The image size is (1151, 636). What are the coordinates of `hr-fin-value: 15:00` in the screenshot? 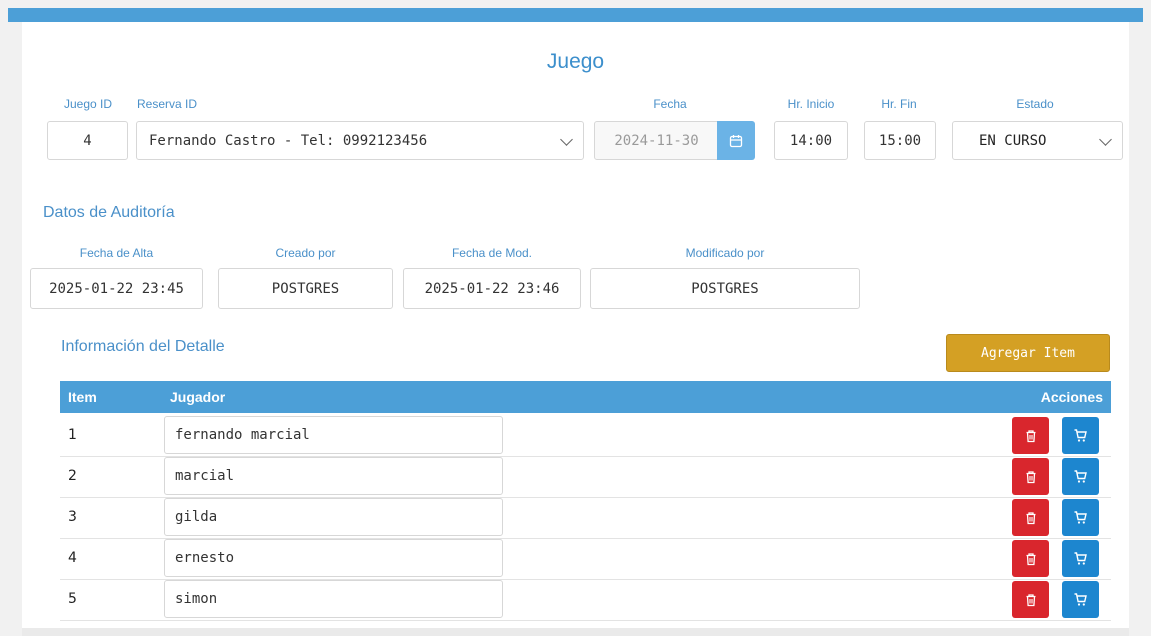 It's located at (900, 140).